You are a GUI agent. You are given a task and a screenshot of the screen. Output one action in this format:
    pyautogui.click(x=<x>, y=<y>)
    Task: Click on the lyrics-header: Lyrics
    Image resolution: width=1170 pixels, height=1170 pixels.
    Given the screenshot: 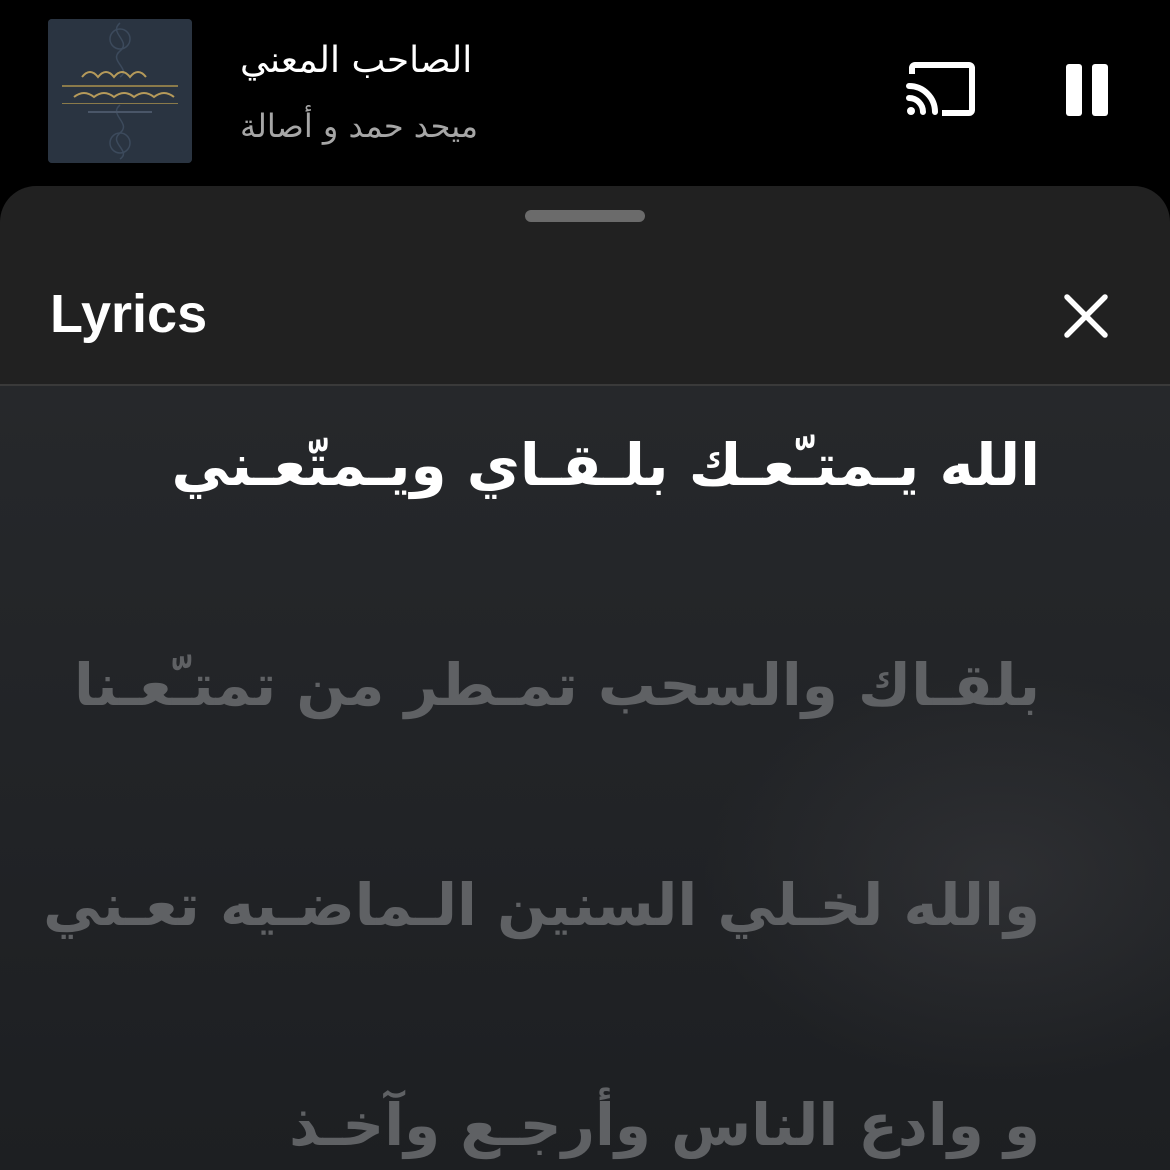 What is the action you would take?
    pyautogui.click(x=585, y=315)
    